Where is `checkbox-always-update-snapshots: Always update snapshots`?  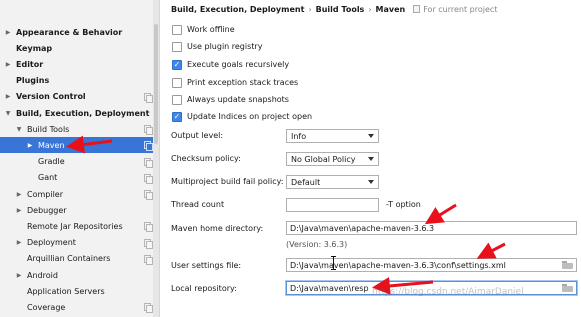
checkbox-always-update-snapshots: Always update snapshots is located at coordinates (230, 99).